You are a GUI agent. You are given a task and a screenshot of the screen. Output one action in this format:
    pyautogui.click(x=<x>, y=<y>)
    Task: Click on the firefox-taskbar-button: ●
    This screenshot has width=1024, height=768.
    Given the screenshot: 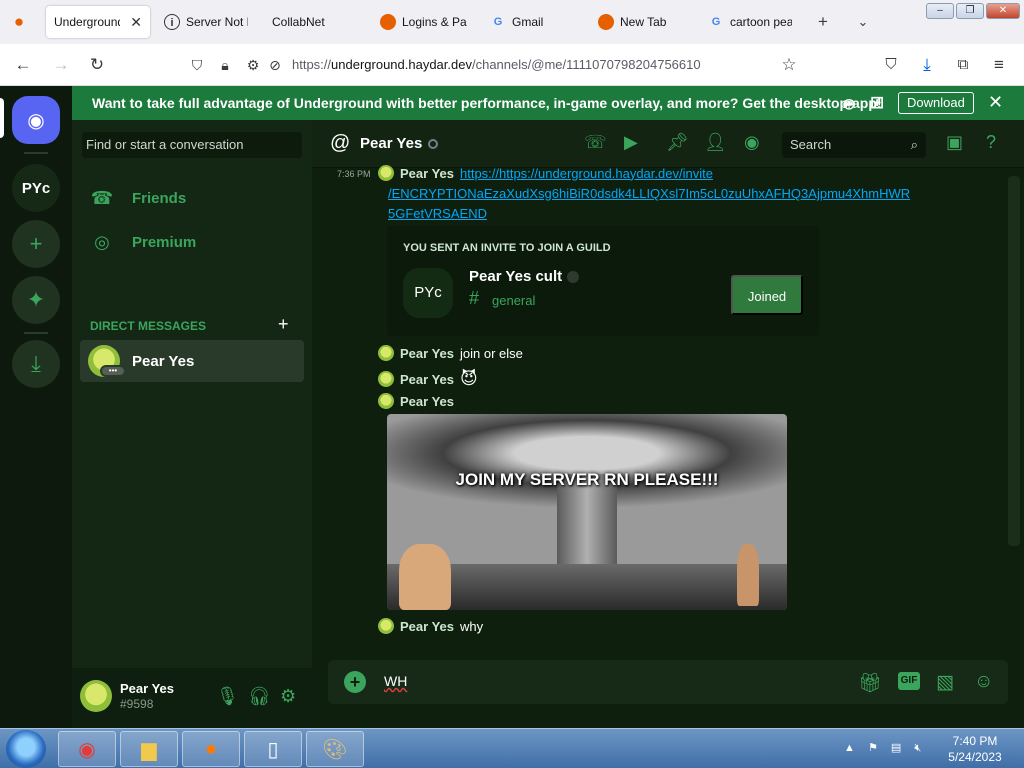 What is the action you would take?
    pyautogui.click(x=211, y=749)
    